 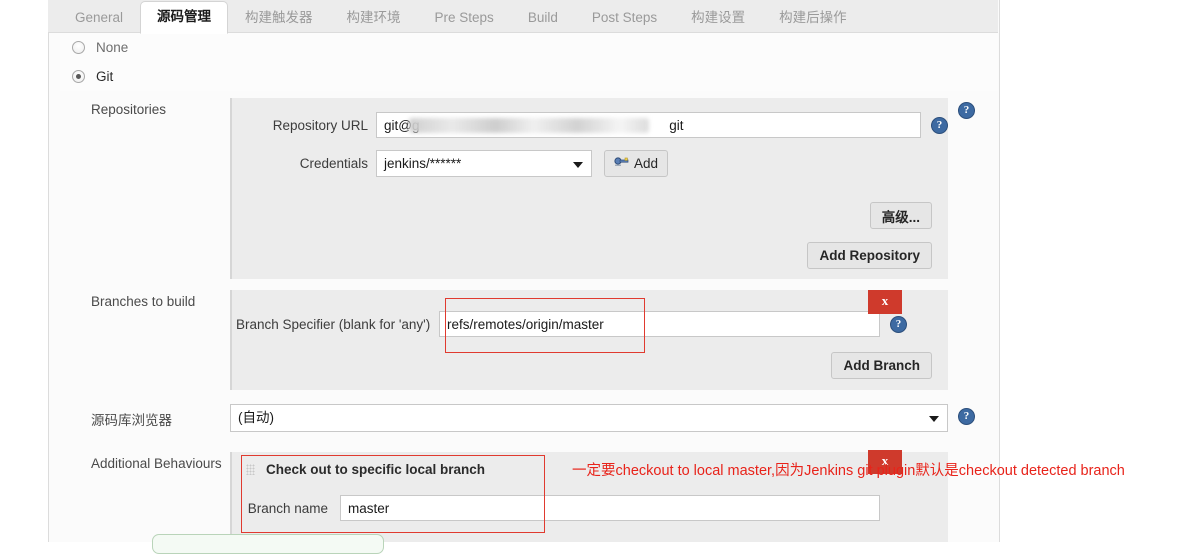 What do you see at coordinates (320, 125) in the screenshot?
I see `repository-url-label: Repository URL` at bounding box center [320, 125].